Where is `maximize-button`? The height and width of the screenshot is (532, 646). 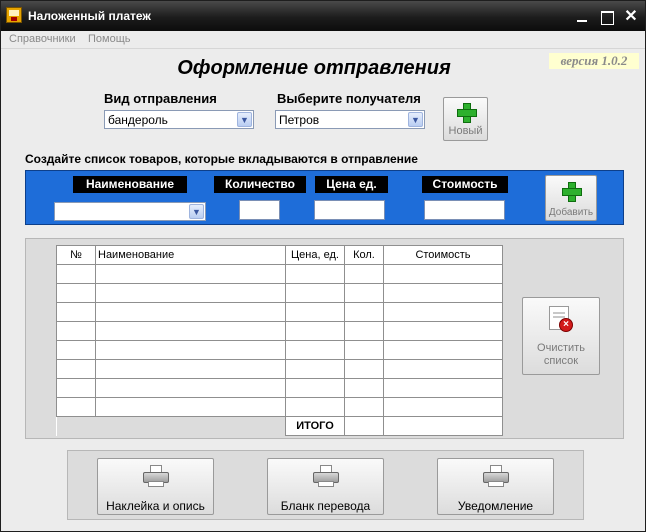
maximize-button is located at coordinates (607, 17).